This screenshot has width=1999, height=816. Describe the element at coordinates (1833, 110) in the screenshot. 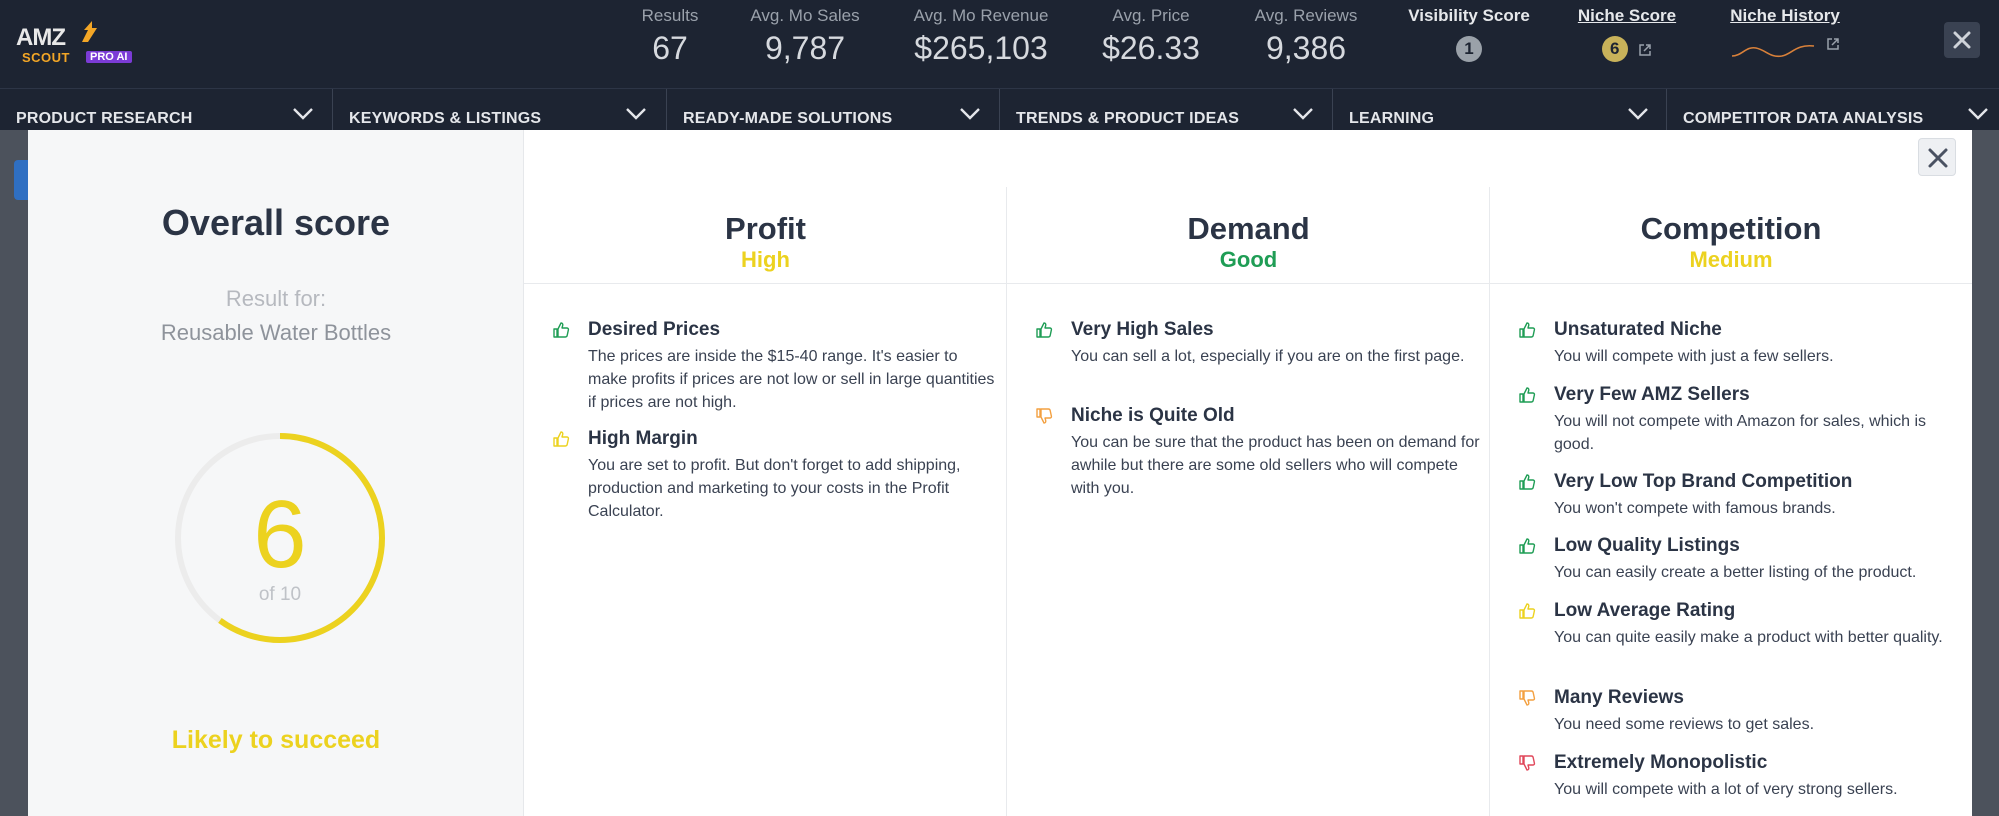

I see `nav-competitor-data-analysis: COMPETITOR DATA ANALYSIS` at that location.